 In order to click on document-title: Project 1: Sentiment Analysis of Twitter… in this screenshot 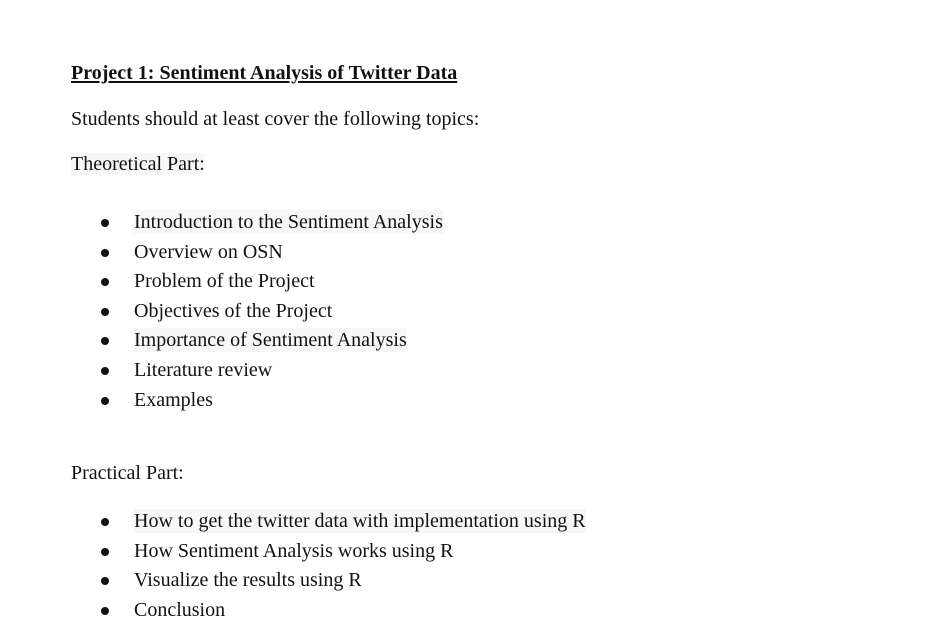, I will do `click(264, 73)`.